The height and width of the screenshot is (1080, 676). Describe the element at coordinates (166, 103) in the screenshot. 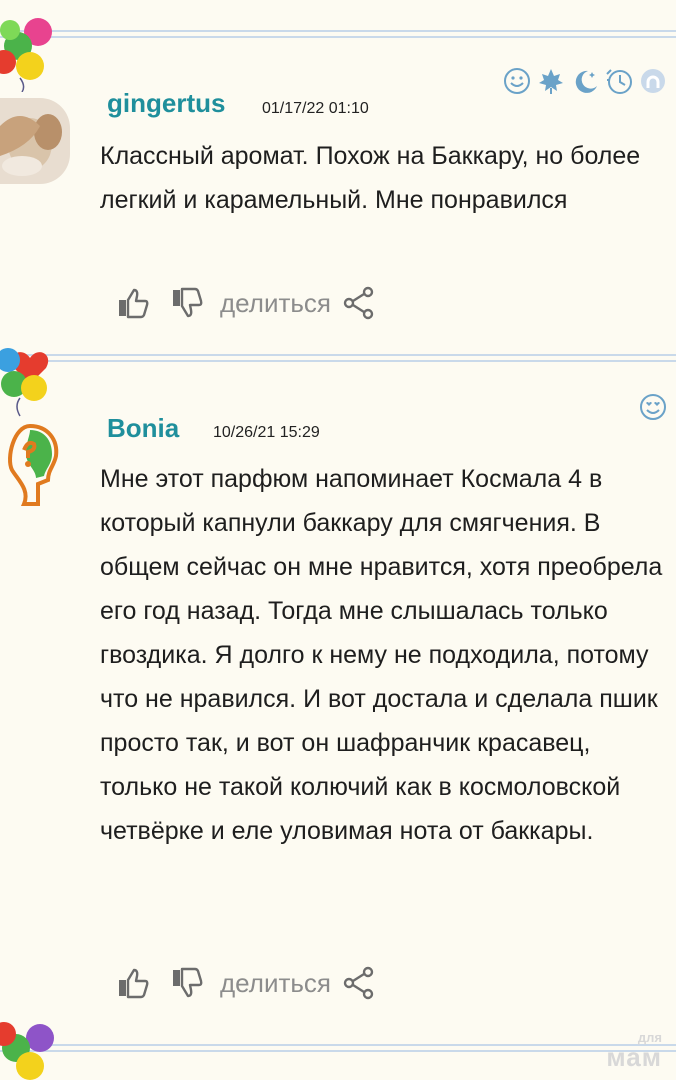

I see `username: gingertus` at that location.